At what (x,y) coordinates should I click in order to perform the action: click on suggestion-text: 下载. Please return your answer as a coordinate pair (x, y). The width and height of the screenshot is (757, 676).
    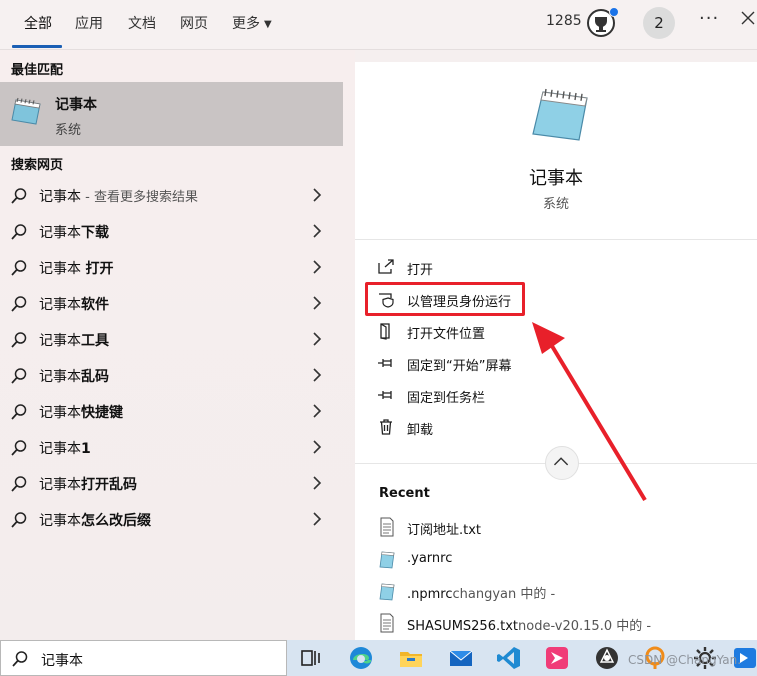
    Looking at the image, I should click on (95, 233).